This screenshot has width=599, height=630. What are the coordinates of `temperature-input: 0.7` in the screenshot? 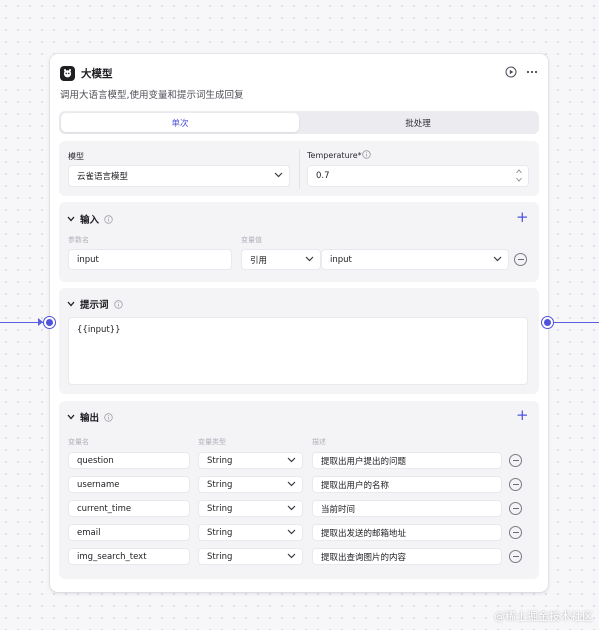 It's located at (418, 176).